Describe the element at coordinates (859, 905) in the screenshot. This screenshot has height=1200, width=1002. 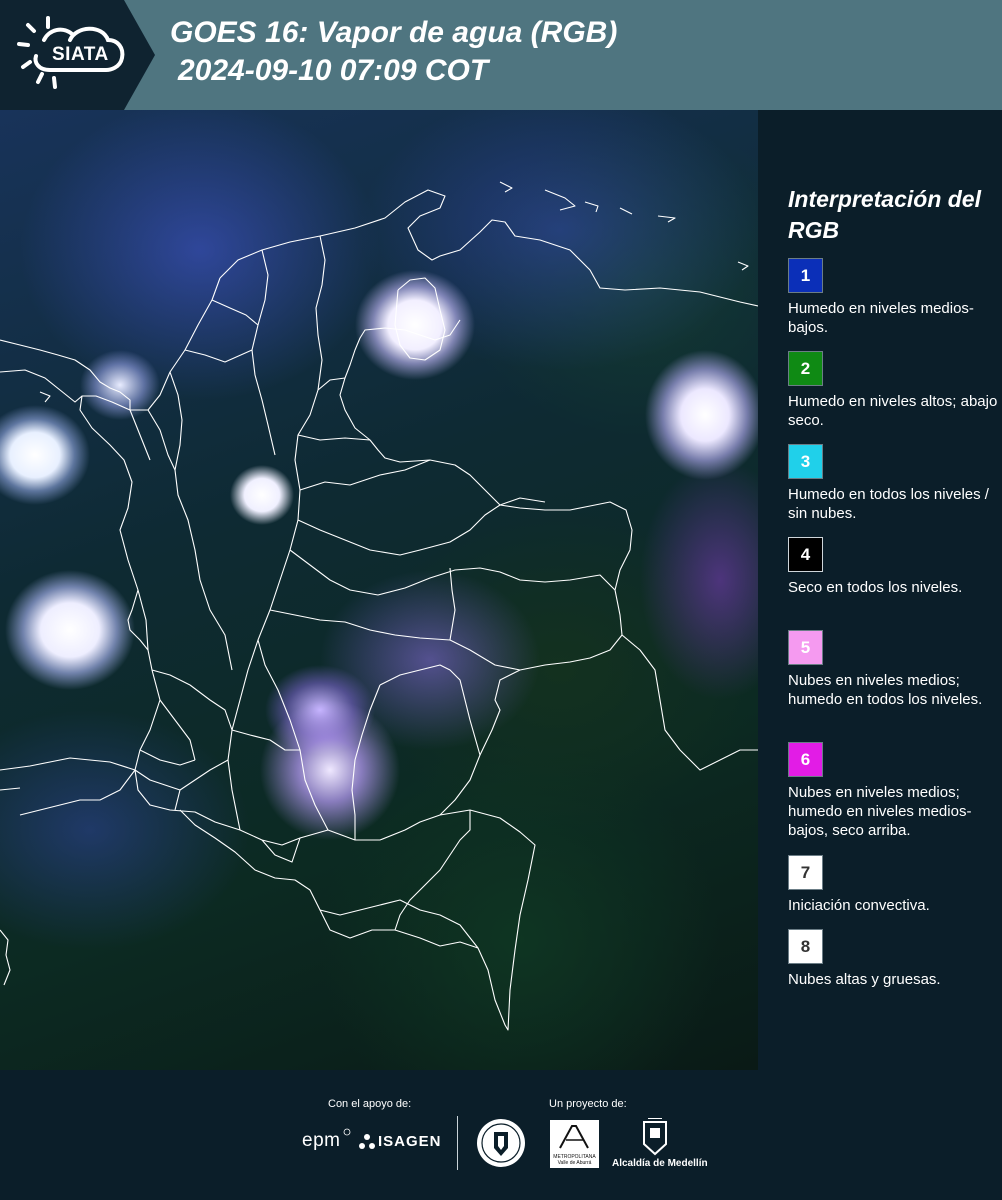
I see `legend-description-7: Iniciación convectiva.` at that location.